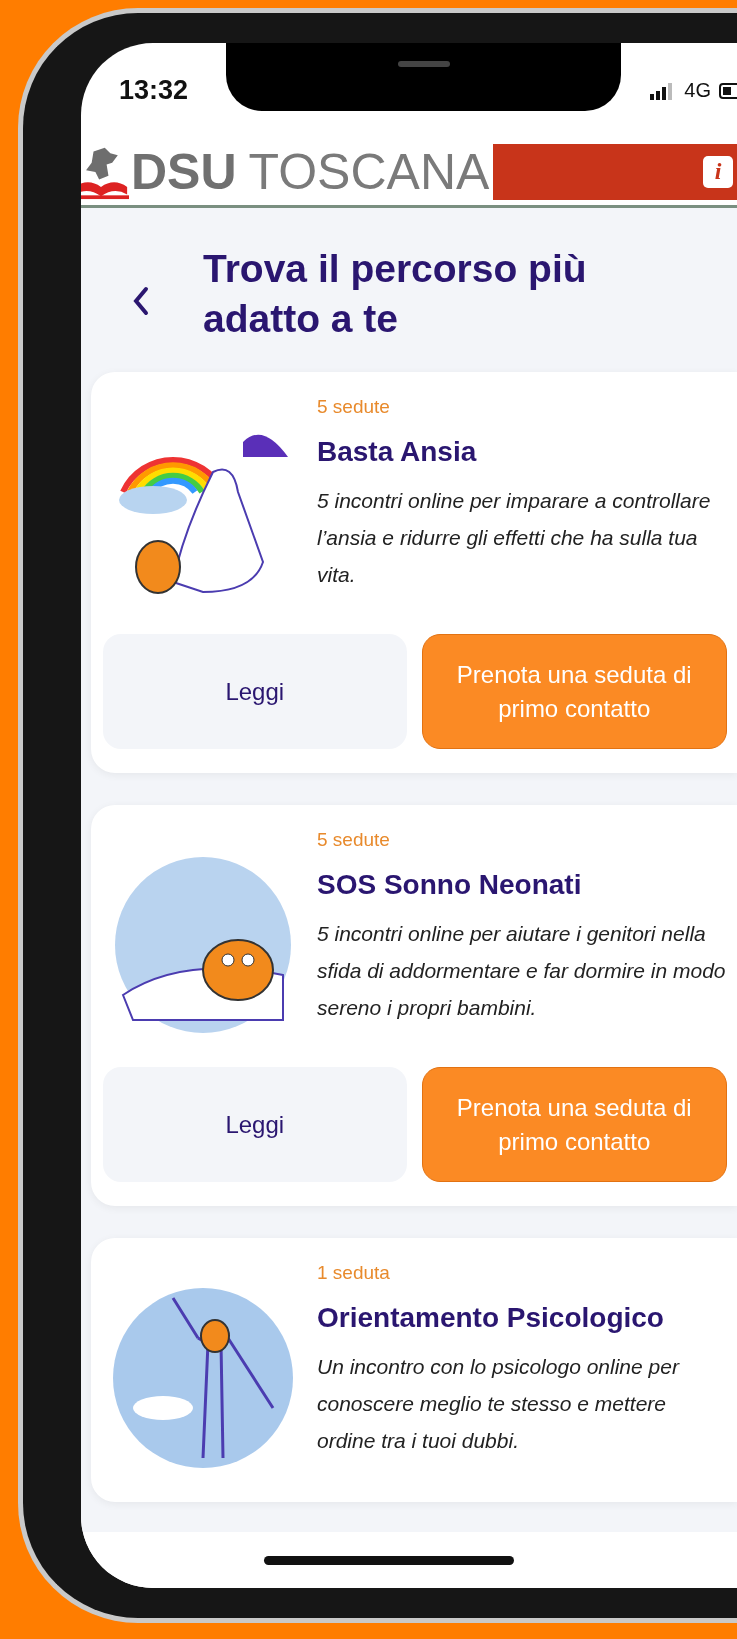  What do you see at coordinates (141, 301) in the screenshot?
I see `back-icon` at bounding box center [141, 301].